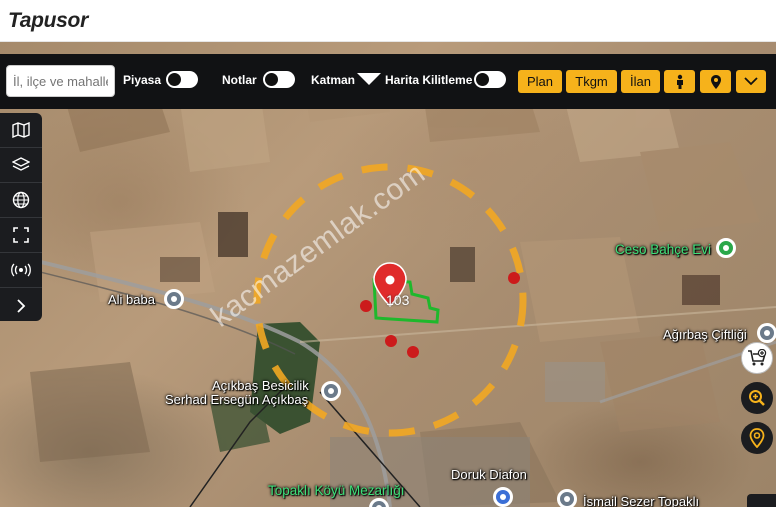 The width and height of the screenshot is (776, 507). I want to click on place-label: Açıkbaş Besicilik, so click(260, 385).